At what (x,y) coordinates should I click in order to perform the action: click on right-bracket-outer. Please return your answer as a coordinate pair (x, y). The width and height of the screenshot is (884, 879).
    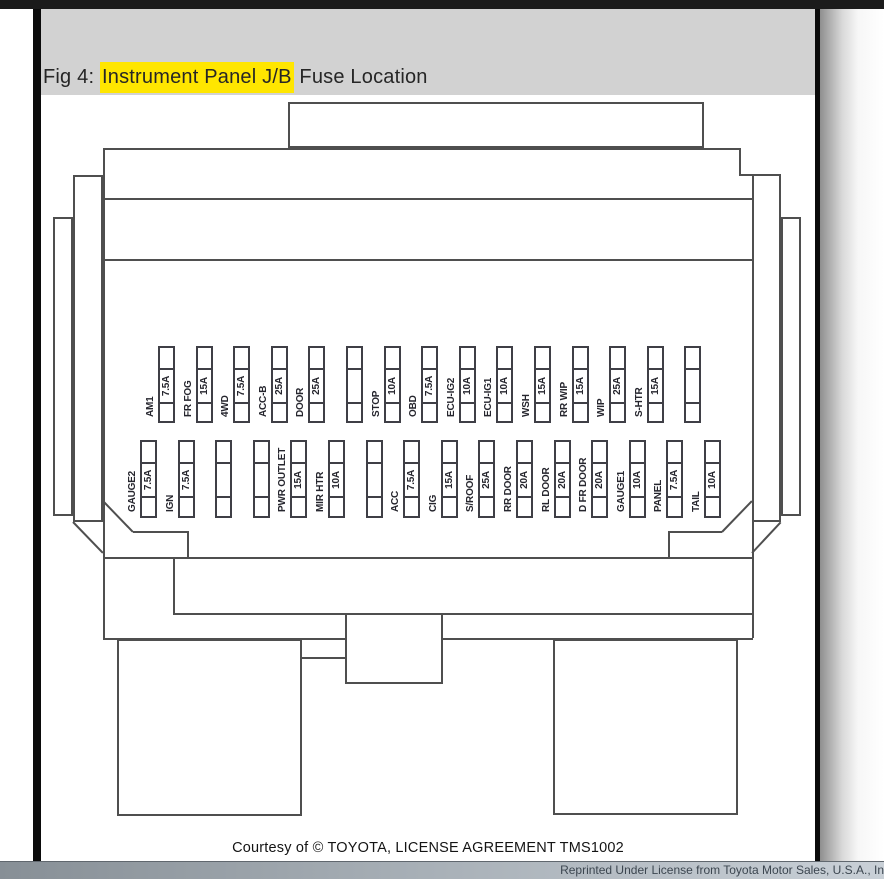
    Looking at the image, I should click on (791, 366).